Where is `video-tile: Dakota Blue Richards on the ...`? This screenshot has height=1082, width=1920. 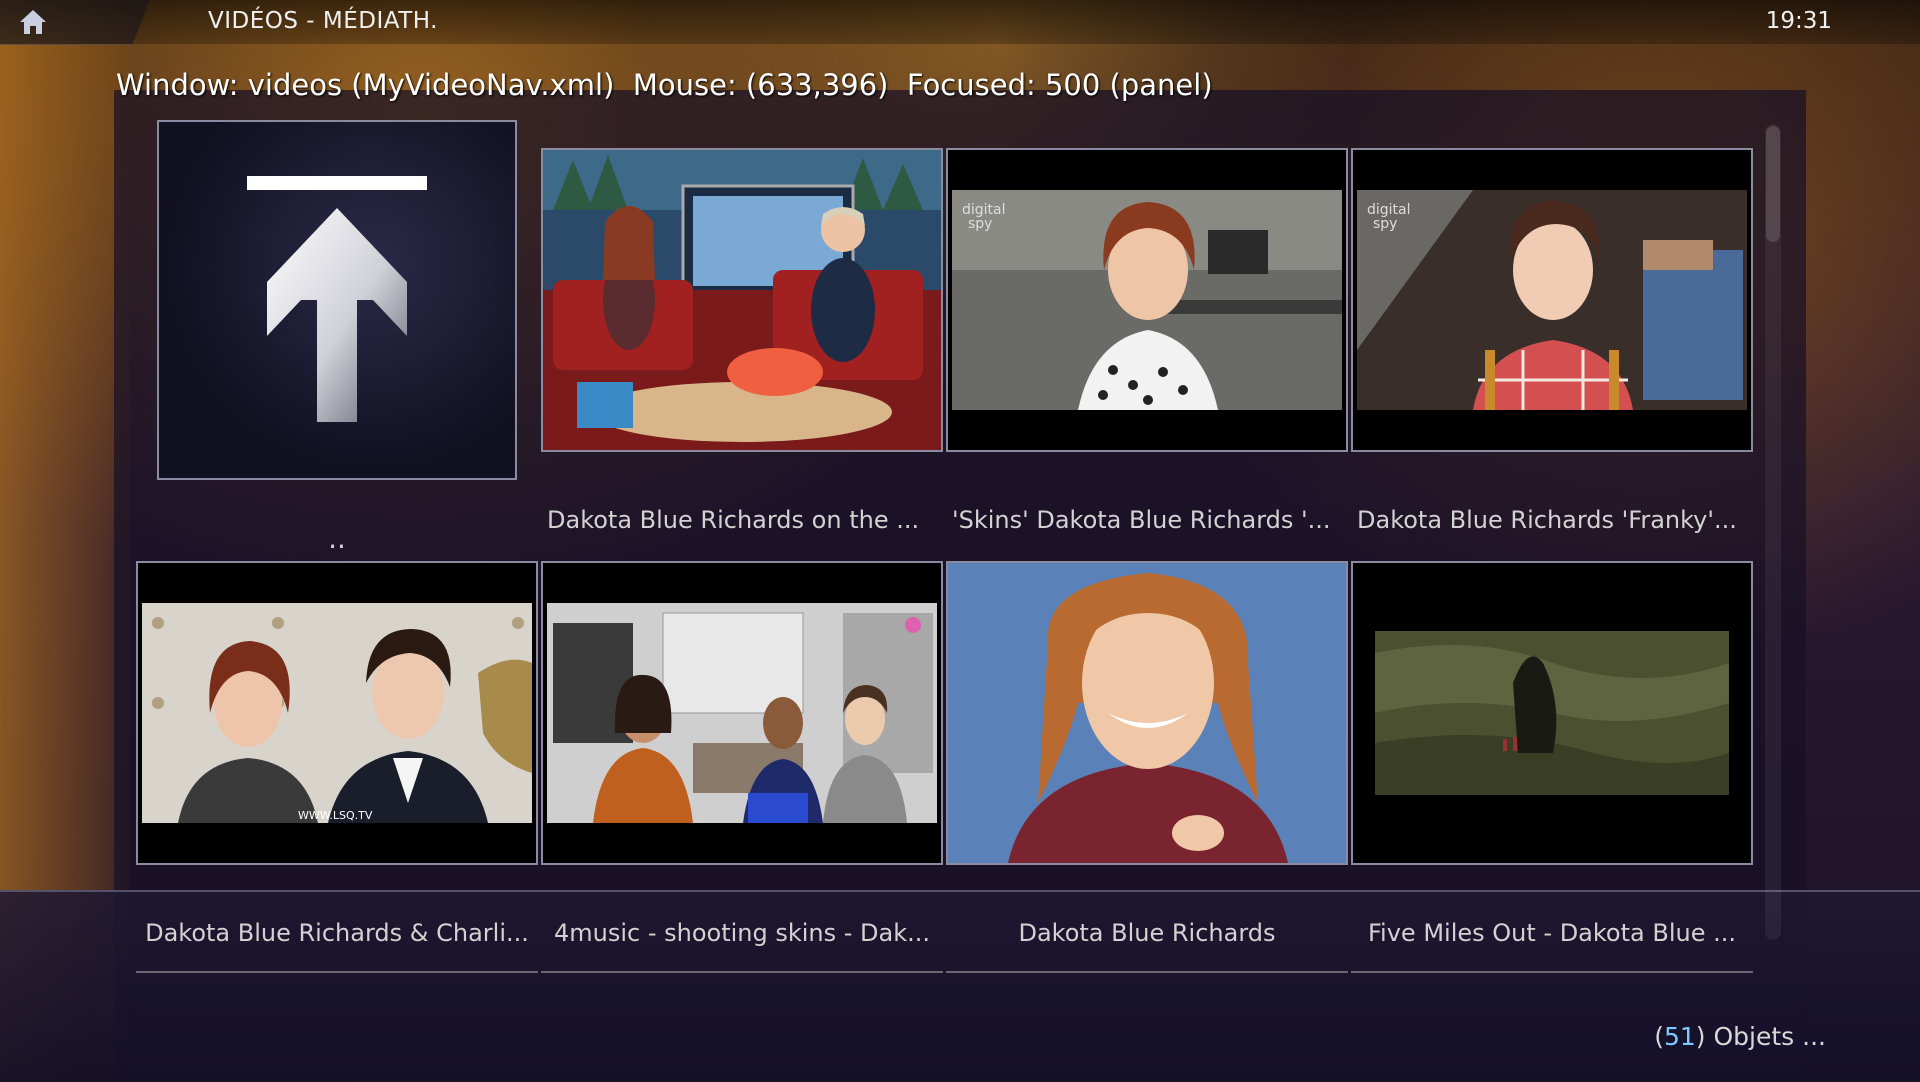
video-tile: Dakota Blue Richards on the ... is located at coordinates (742, 343).